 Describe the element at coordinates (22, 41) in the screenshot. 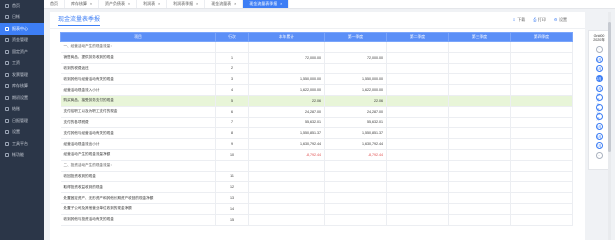

I see `sidebar-item: 资金管理` at that location.